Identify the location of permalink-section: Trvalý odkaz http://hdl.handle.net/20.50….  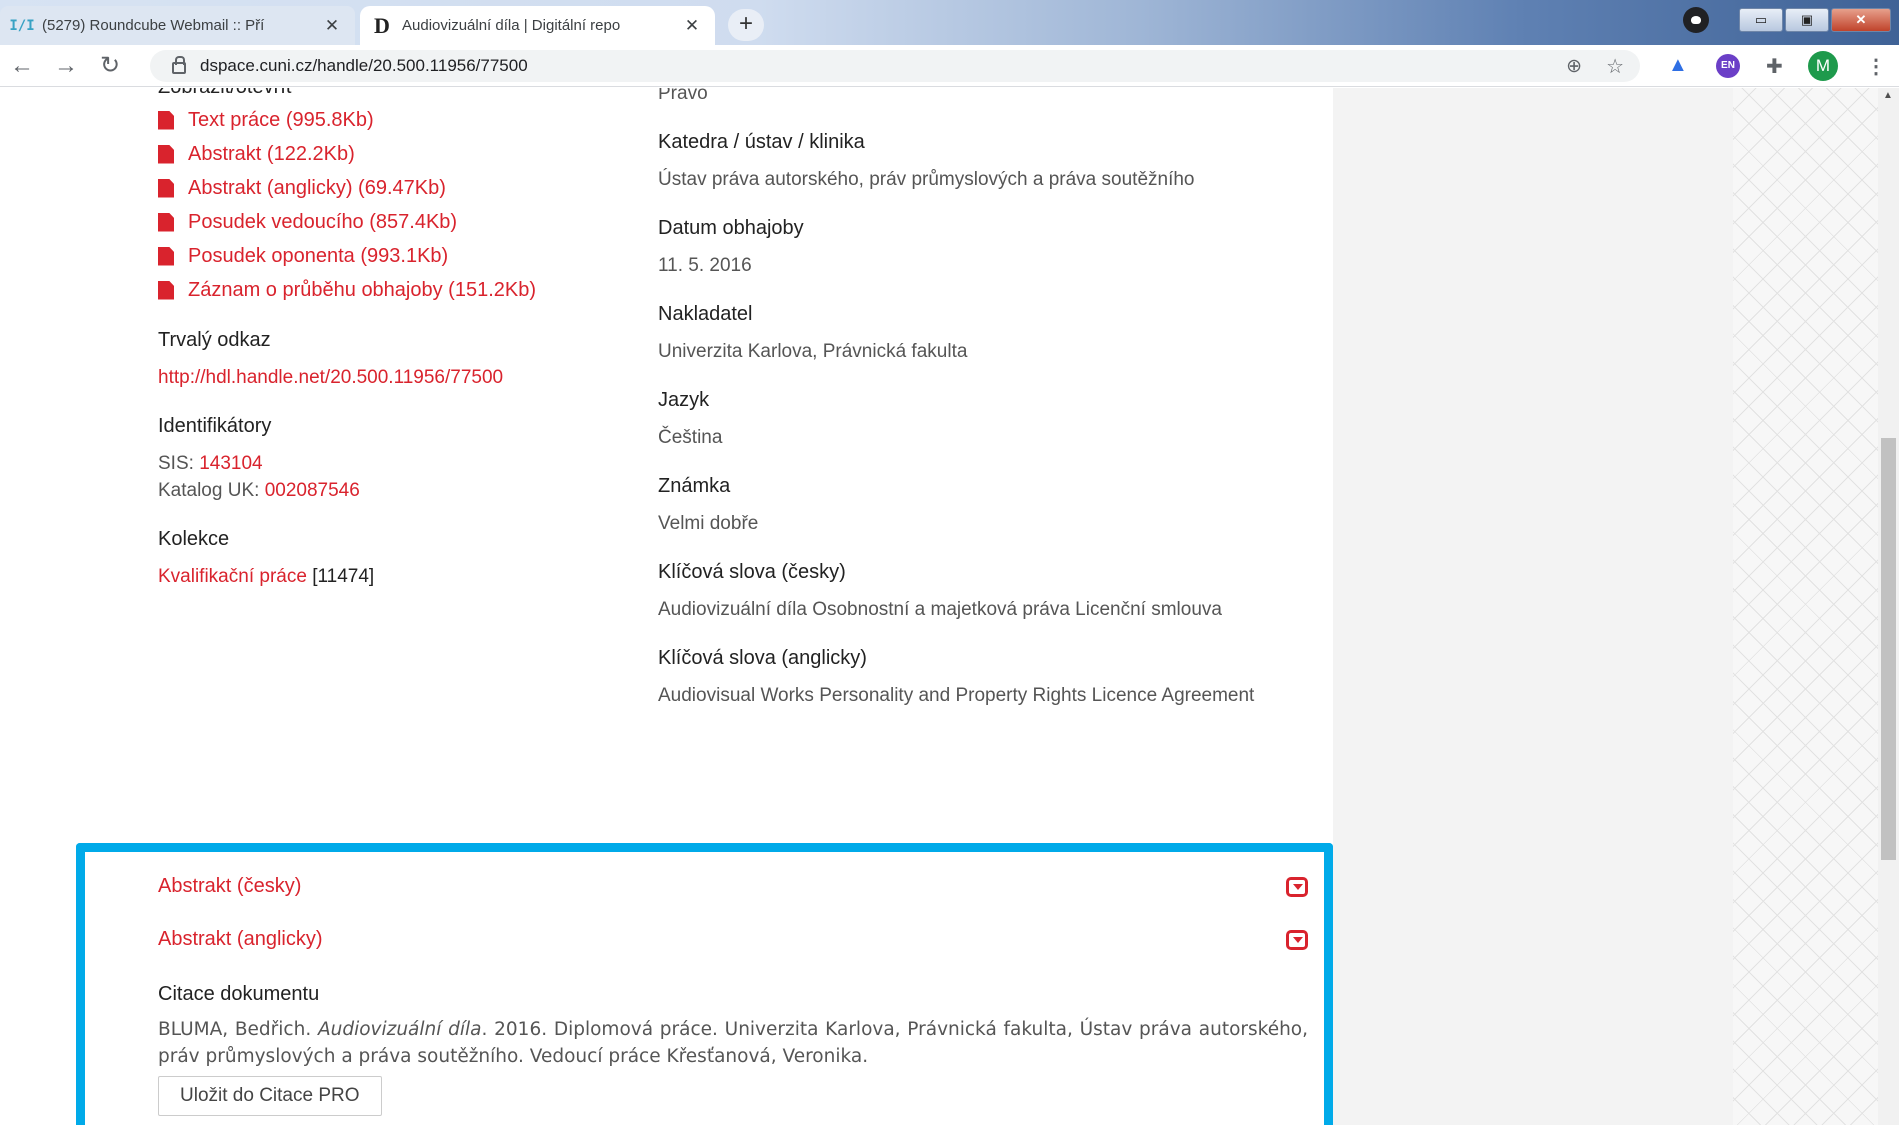
(393, 360).